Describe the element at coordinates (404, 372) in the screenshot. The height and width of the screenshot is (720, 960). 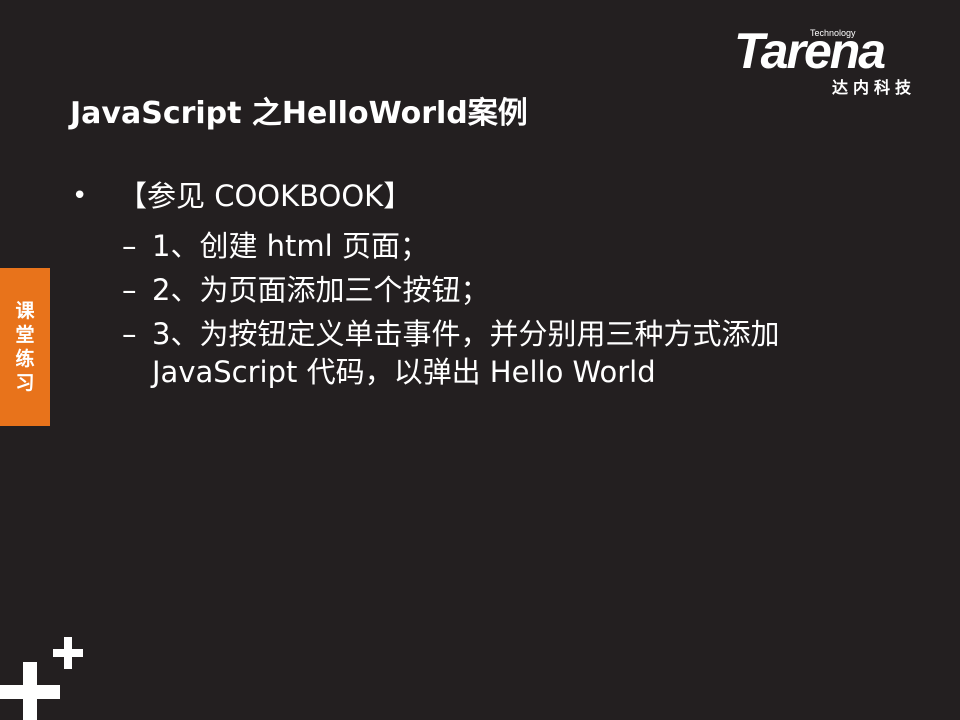
I see `sub-item-continuation: JavaScript 代码，以弹出 Hello World` at that location.